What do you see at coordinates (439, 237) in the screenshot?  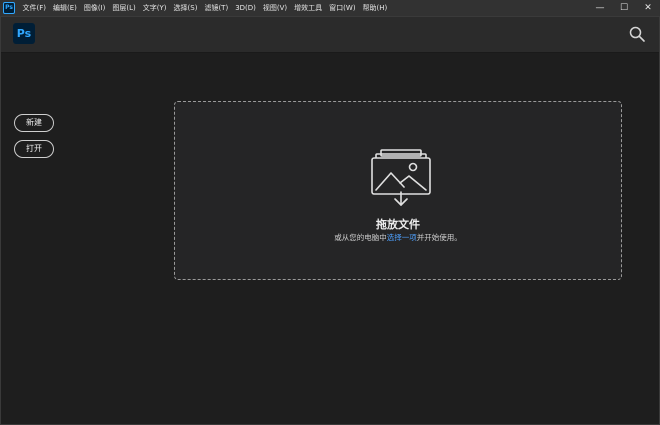 I see `drop-desc-after: 并开始使用。` at bounding box center [439, 237].